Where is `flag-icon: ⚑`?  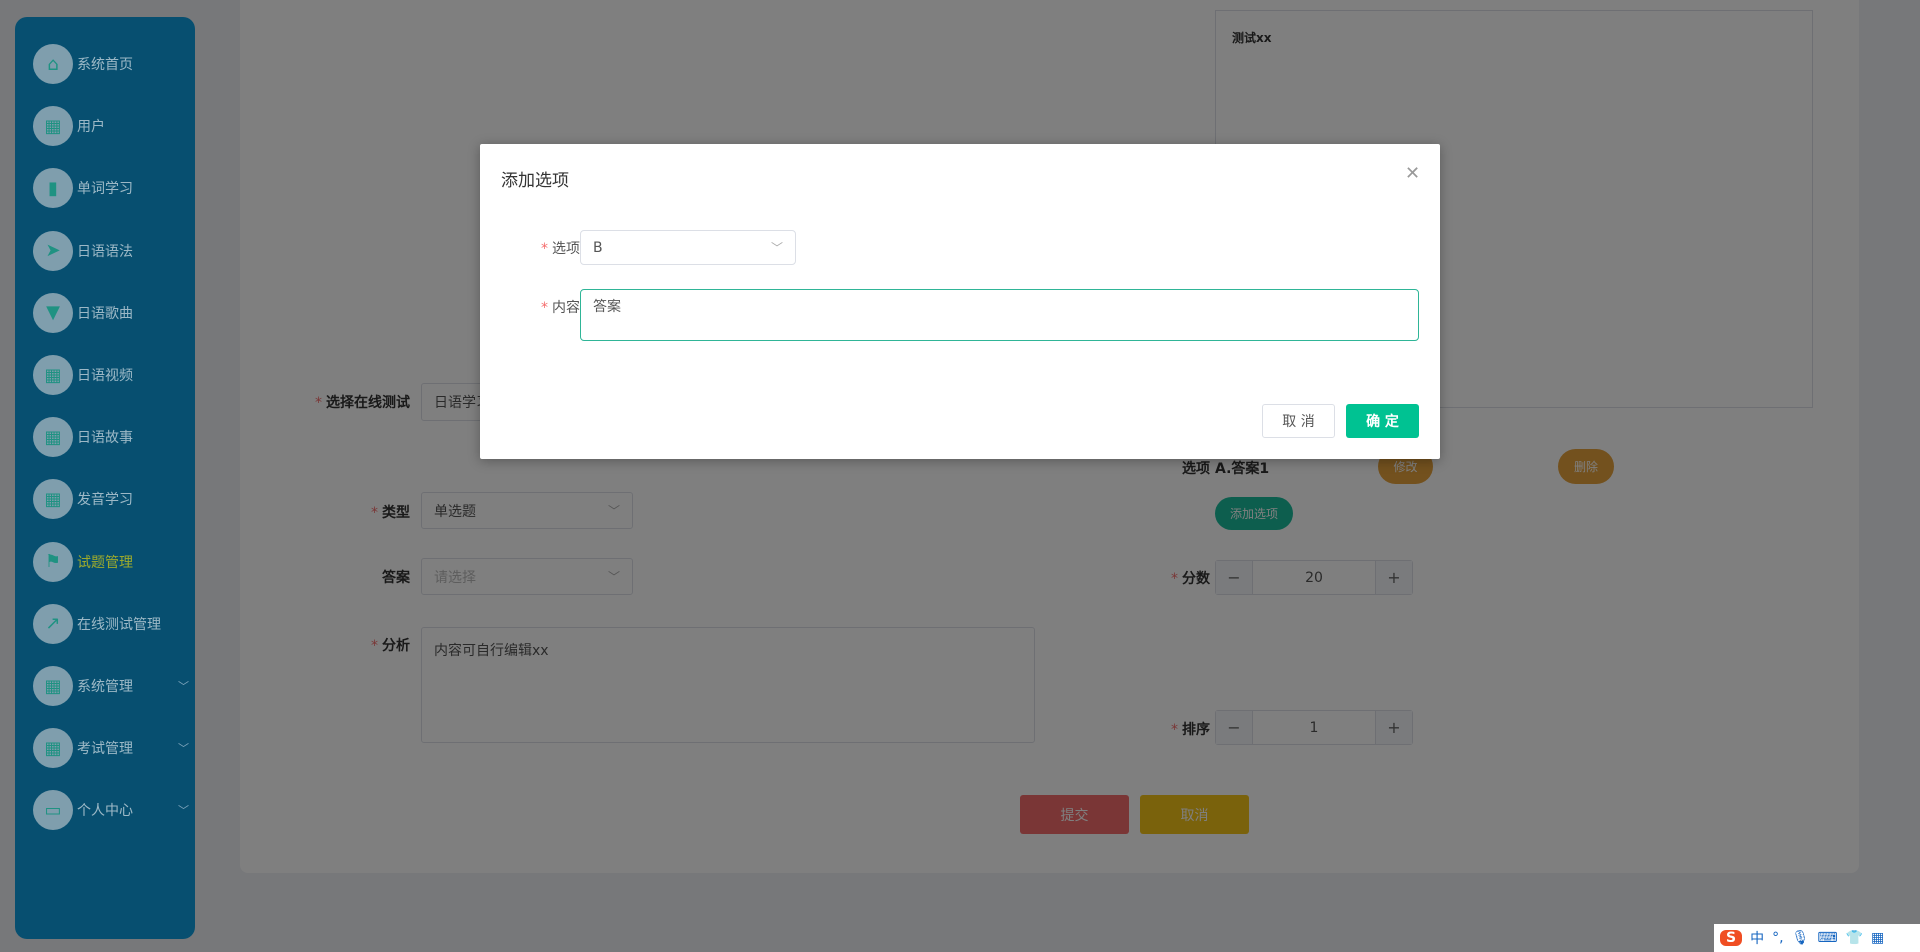 flag-icon: ⚑ is located at coordinates (53, 561).